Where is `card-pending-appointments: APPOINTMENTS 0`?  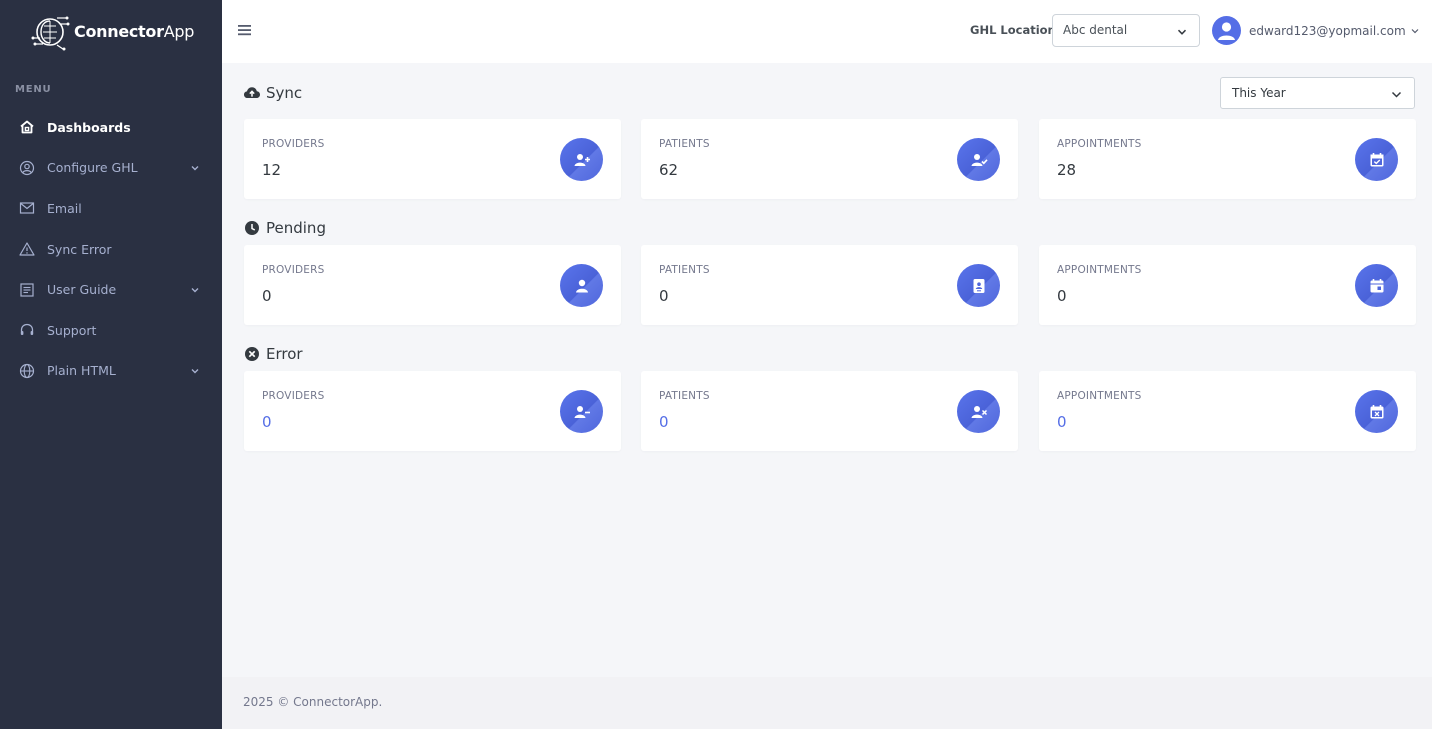 card-pending-appointments: APPOINTMENTS 0 is located at coordinates (1227, 285).